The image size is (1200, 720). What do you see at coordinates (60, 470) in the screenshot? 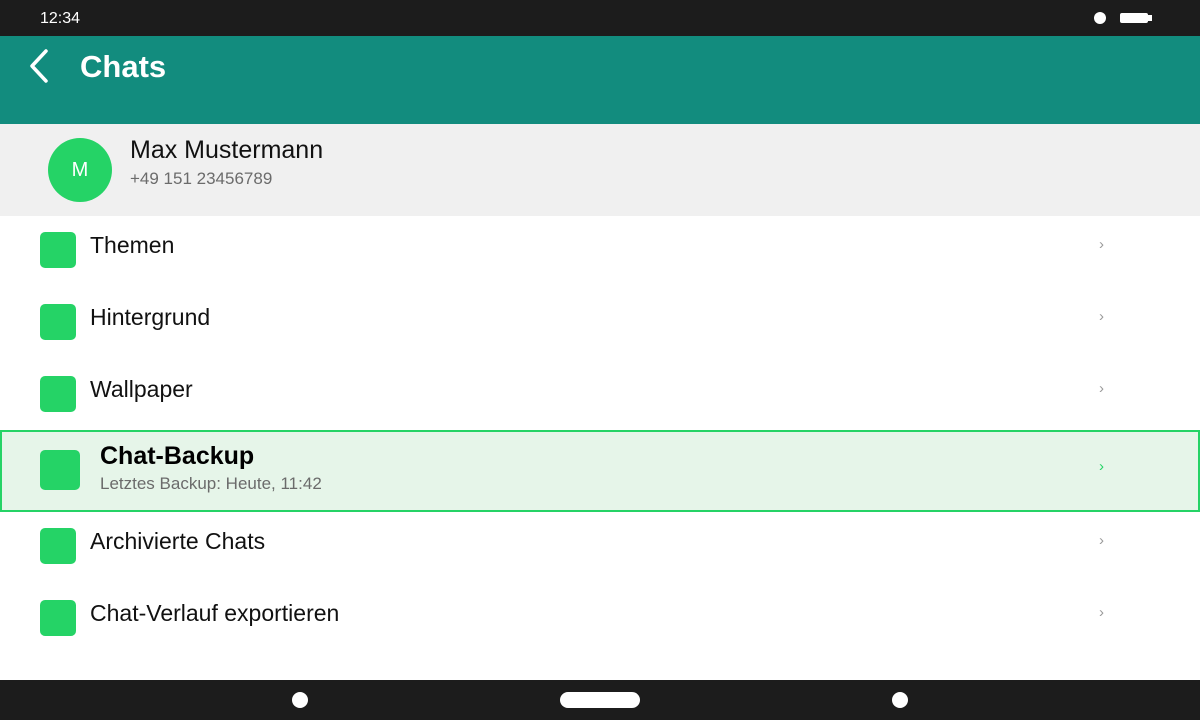
I see `chat-backup-icon` at bounding box center [60, 470].